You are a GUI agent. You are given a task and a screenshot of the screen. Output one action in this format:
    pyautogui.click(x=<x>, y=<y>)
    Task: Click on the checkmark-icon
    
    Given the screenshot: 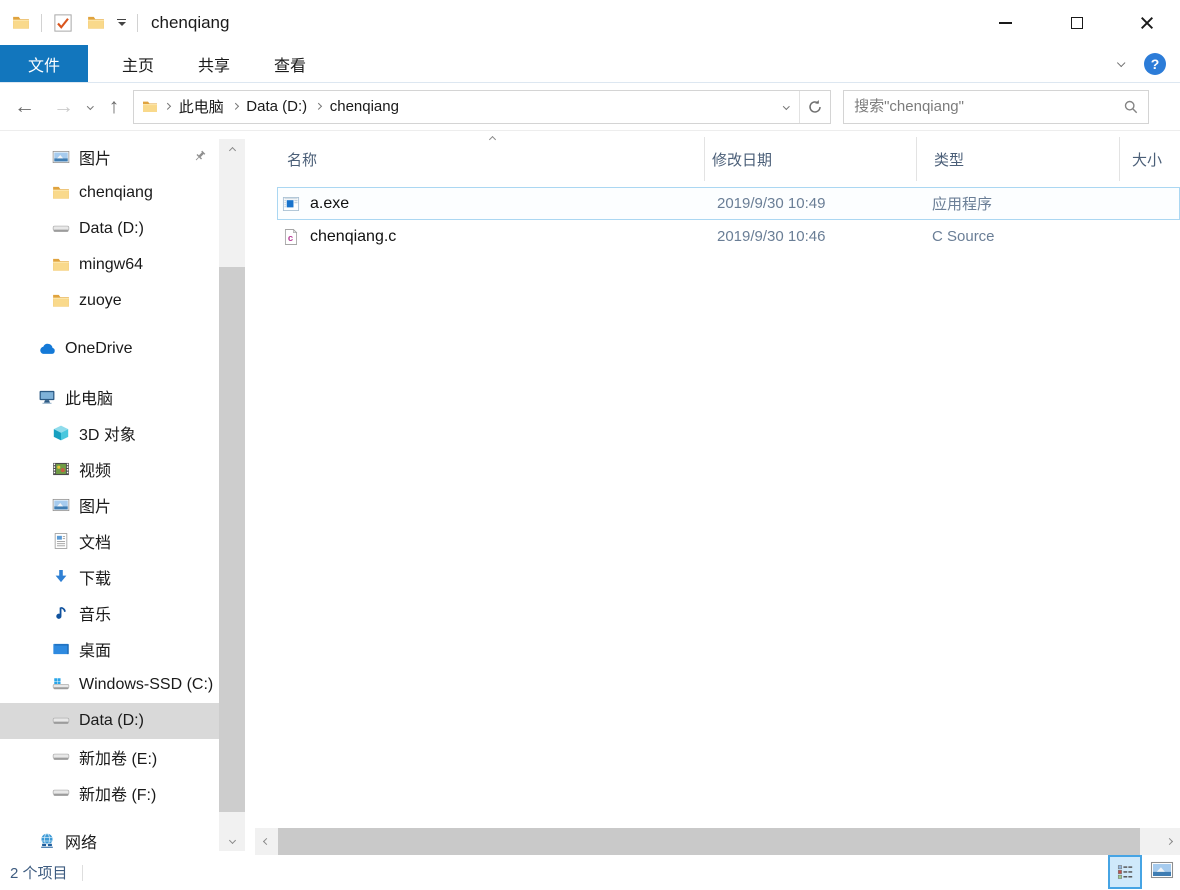 What is the action you would take?
    pyautogui.click(x=63, y=22)
    